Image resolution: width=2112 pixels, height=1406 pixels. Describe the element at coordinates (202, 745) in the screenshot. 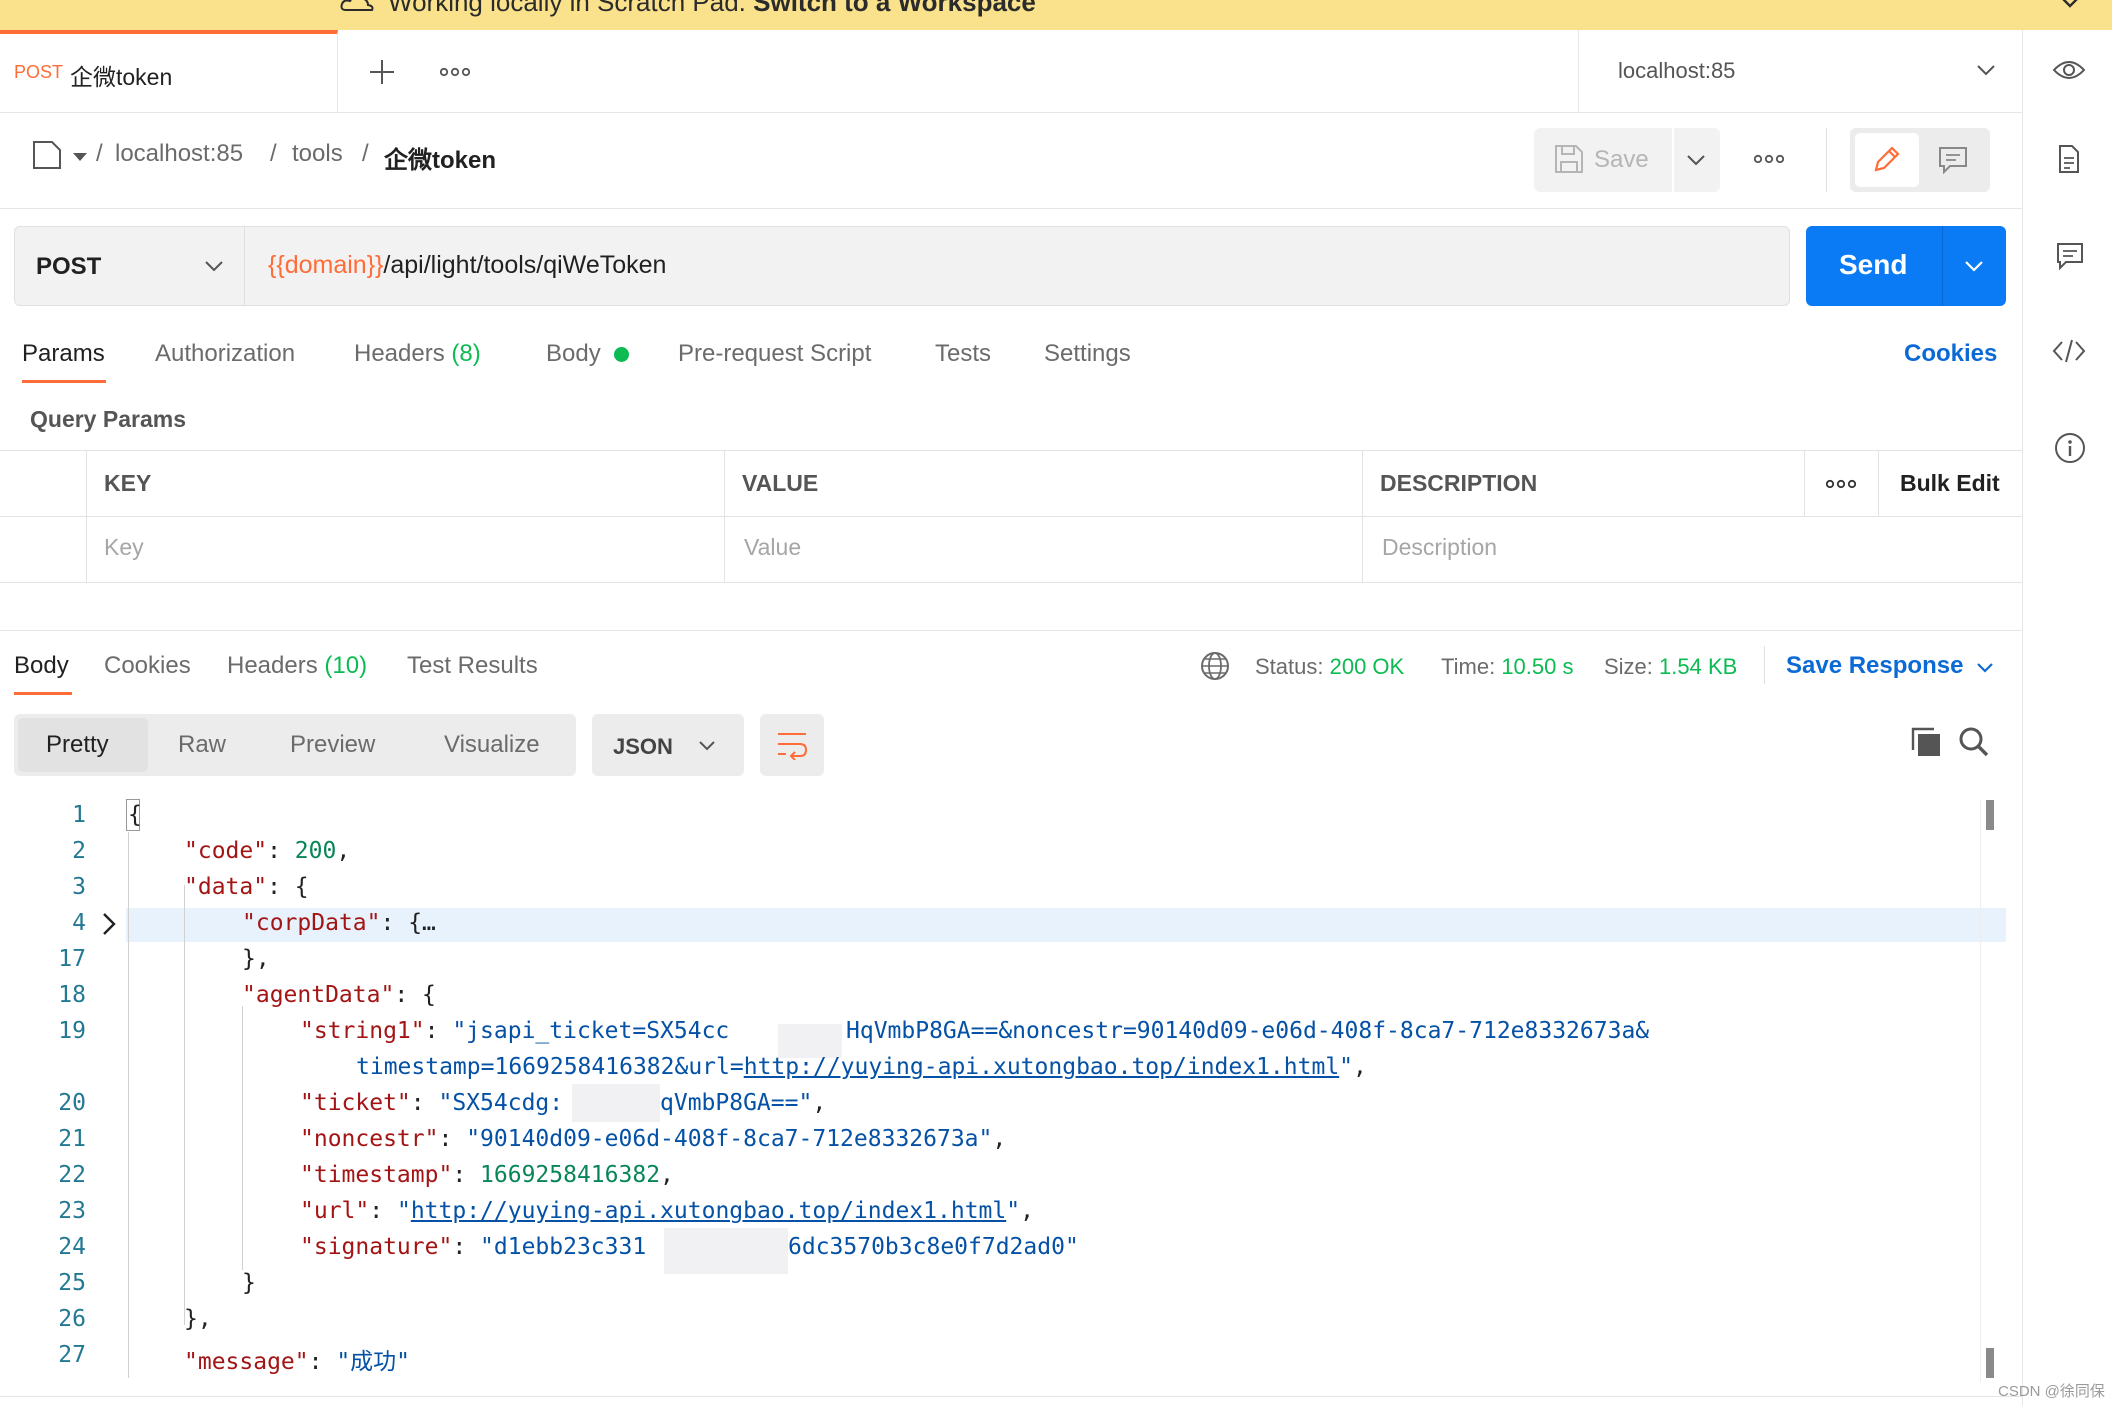

I see `view-raw: Raw` at that location.